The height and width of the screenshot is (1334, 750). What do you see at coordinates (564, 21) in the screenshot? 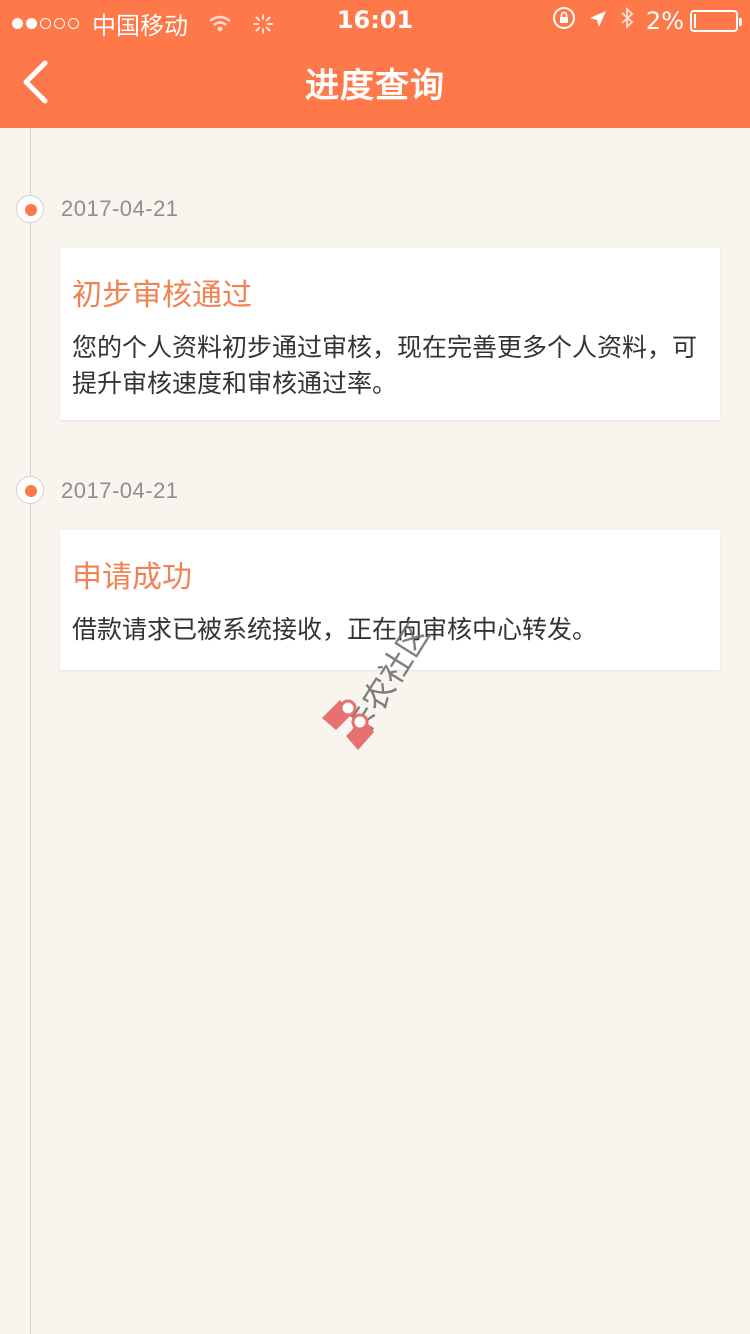
I see `orientation-lock-icon` at bounding box center [564, 21].